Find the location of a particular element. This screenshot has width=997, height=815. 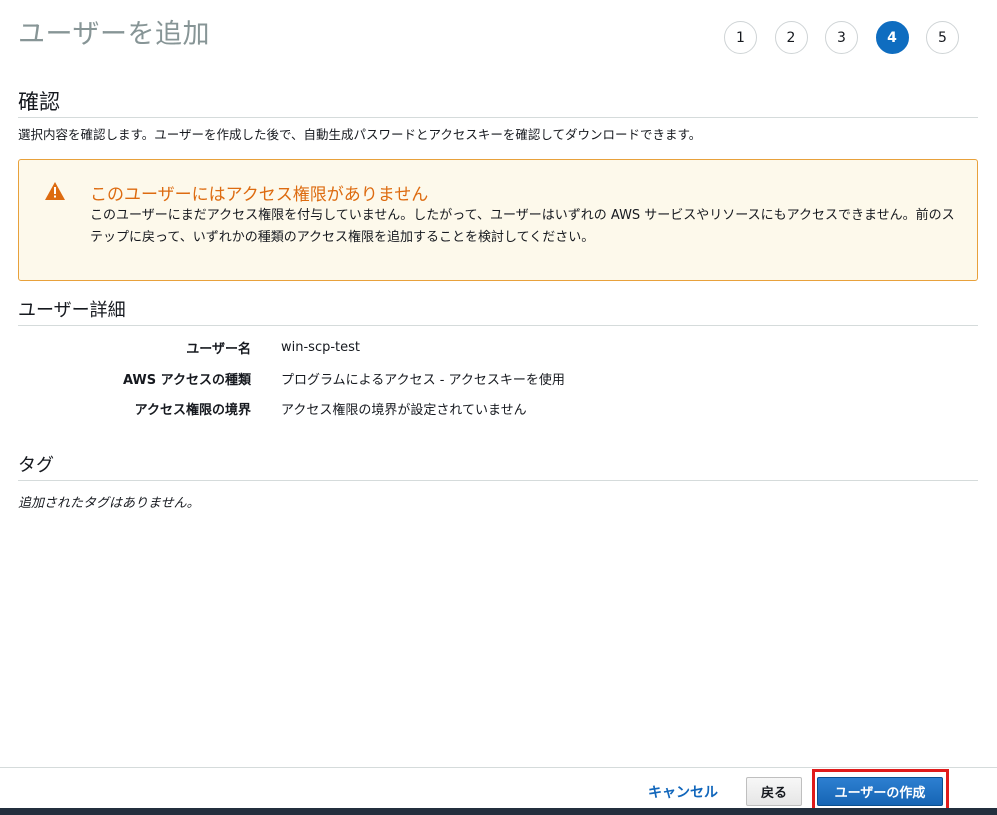

back-button: 戻る is located at coordinates (774, 791).